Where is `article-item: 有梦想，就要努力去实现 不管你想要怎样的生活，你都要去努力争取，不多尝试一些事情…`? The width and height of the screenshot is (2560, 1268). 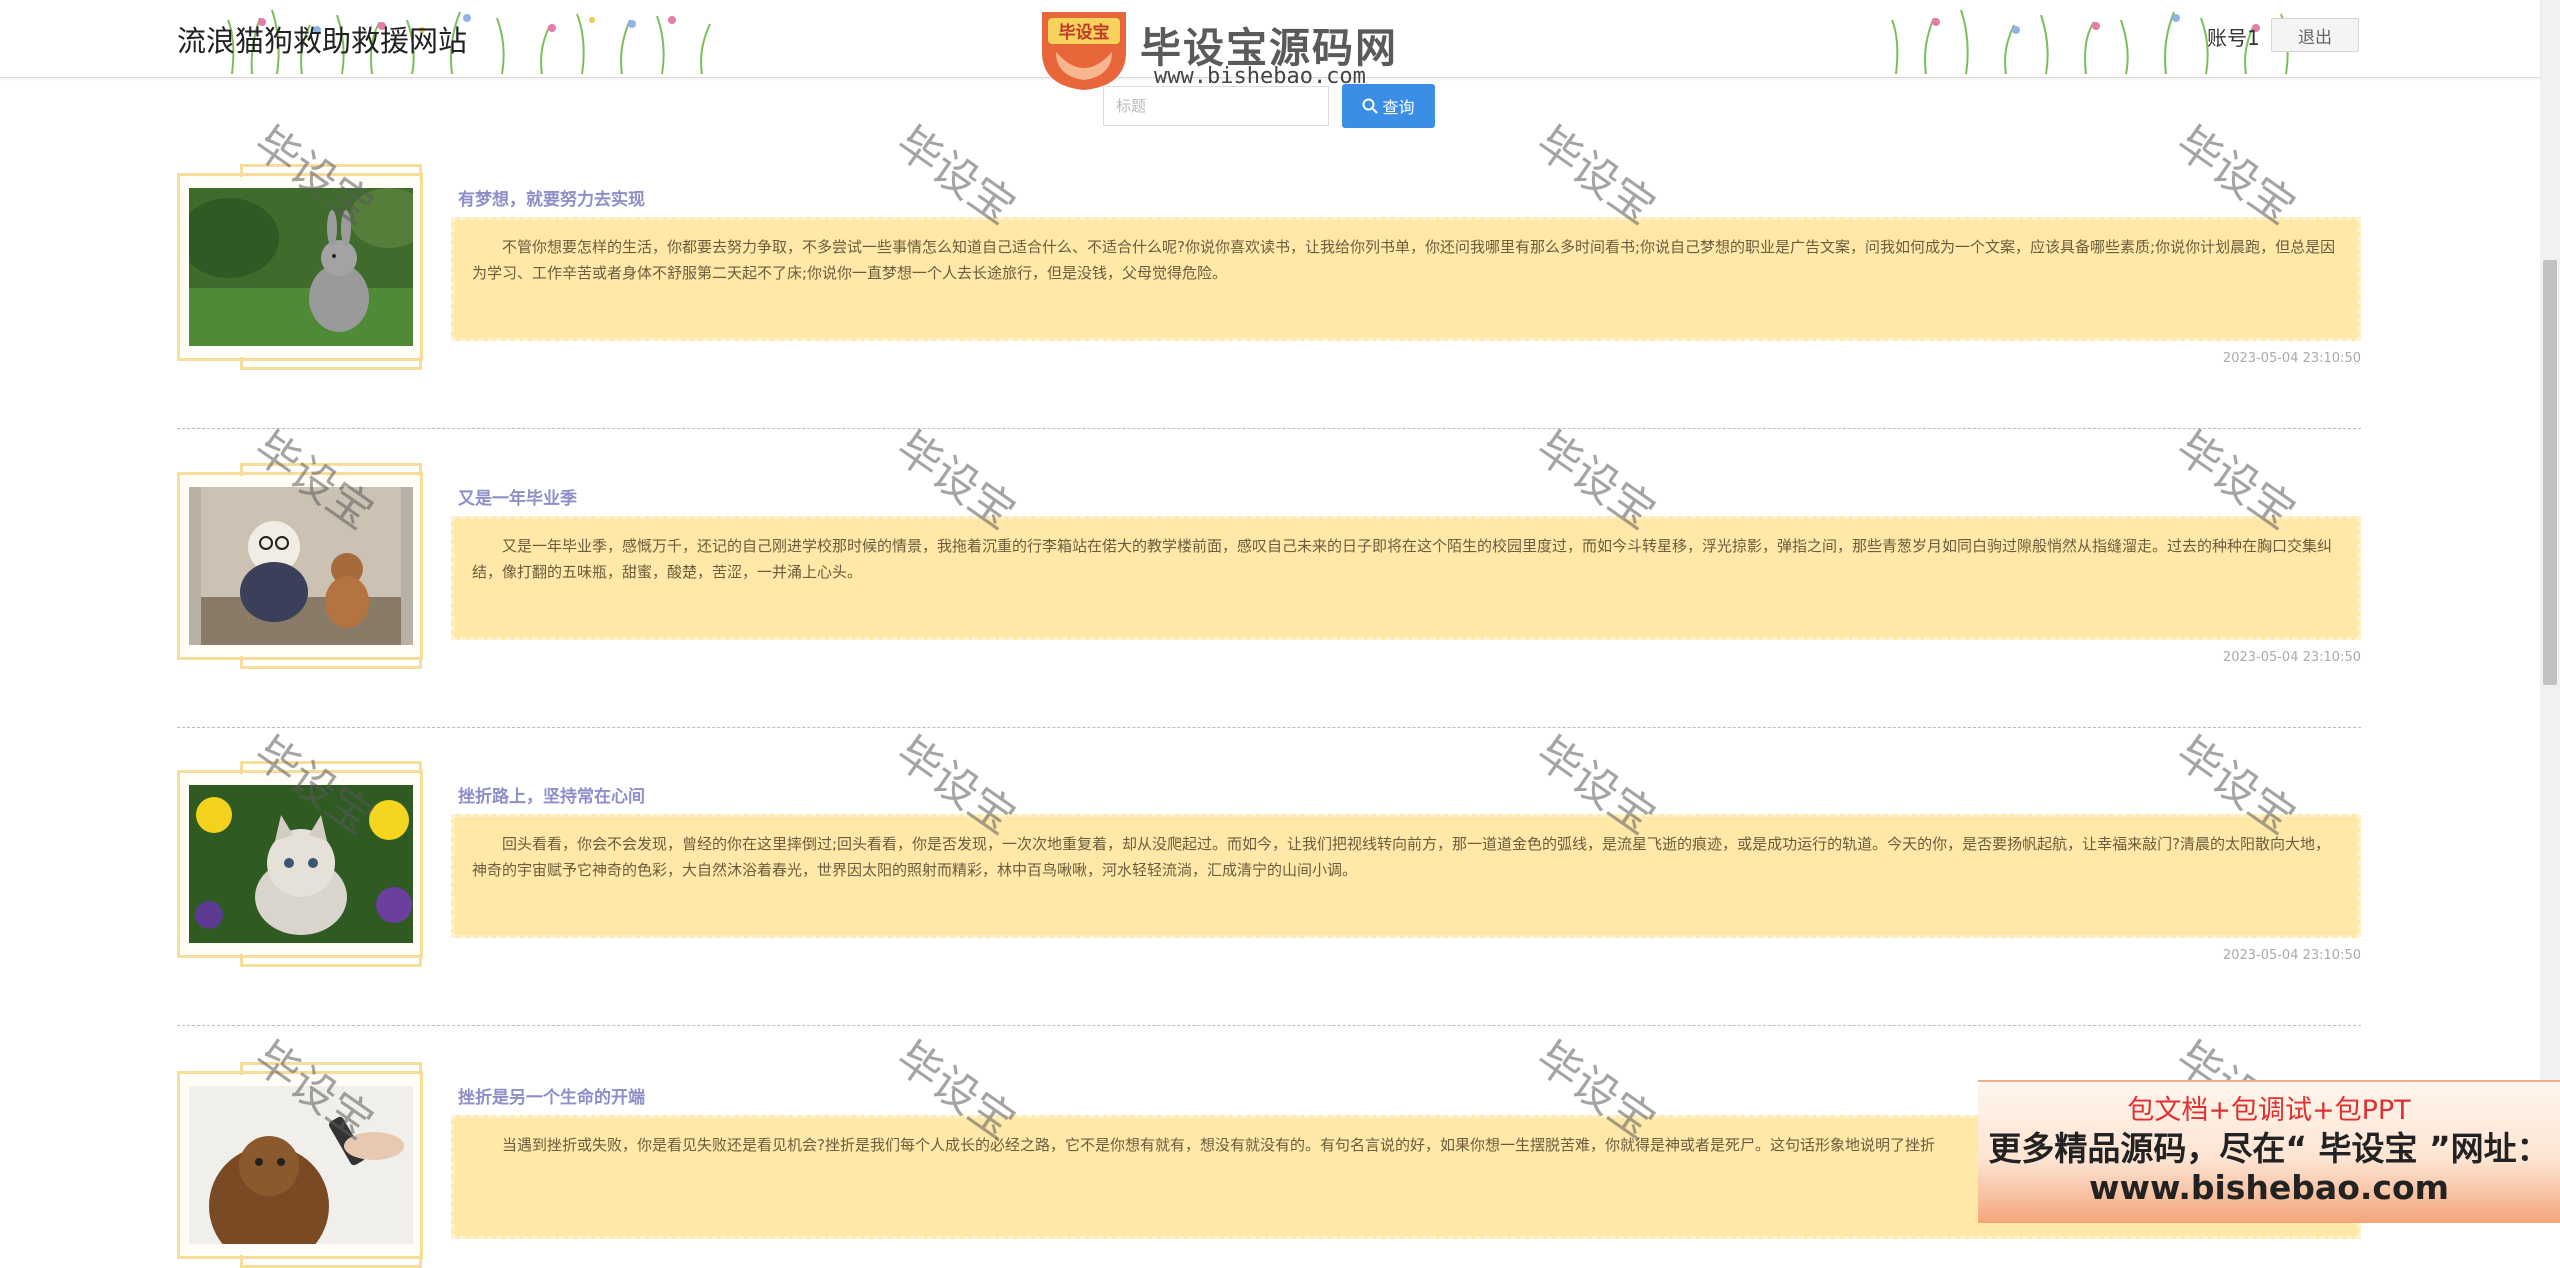
article-item: 有梦想，就要努力去实现 不管你想要怎样的生活，你都要去努力争取，不多尝试一些事情… is located at coordinates (1269, 269).